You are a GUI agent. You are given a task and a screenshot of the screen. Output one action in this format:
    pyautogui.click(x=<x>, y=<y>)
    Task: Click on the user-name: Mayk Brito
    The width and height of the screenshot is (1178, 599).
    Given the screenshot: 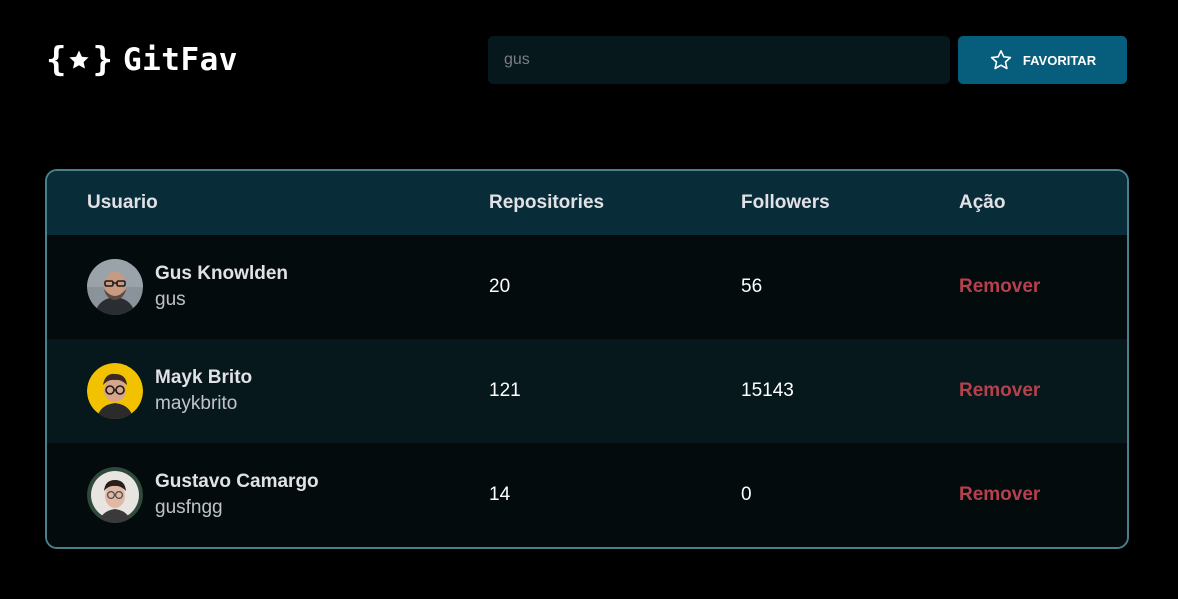 What is the action you would take?
    pyautogui.click(x=204, y=377)
    